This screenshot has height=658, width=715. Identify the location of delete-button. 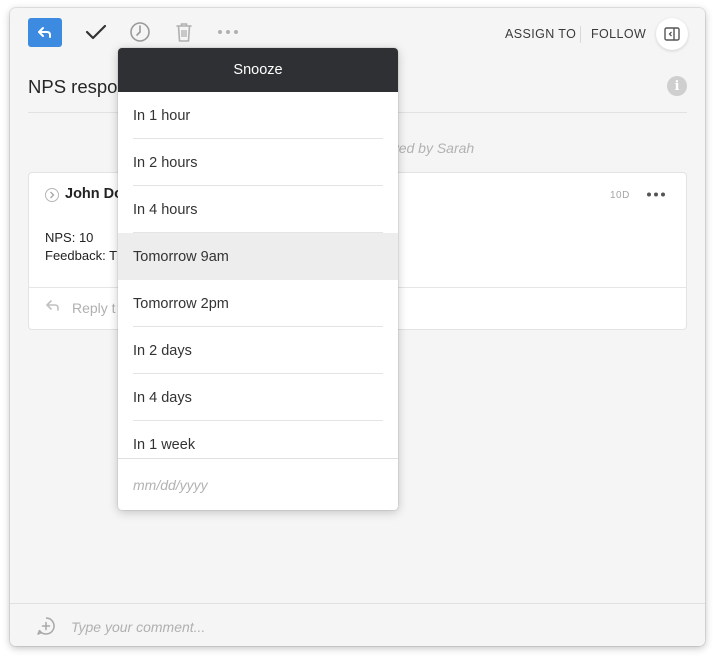
(184, 32).